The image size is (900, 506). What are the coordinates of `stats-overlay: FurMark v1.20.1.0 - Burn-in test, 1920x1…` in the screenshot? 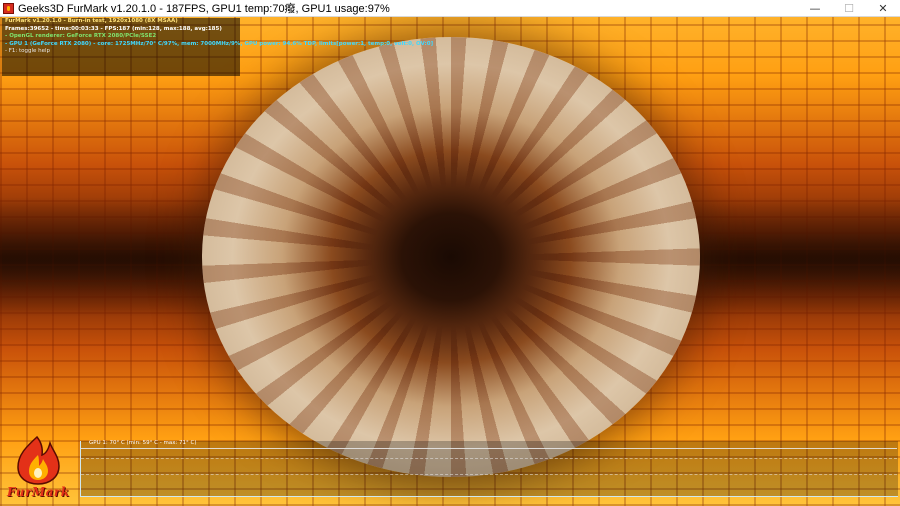 It's located at (218, 47).